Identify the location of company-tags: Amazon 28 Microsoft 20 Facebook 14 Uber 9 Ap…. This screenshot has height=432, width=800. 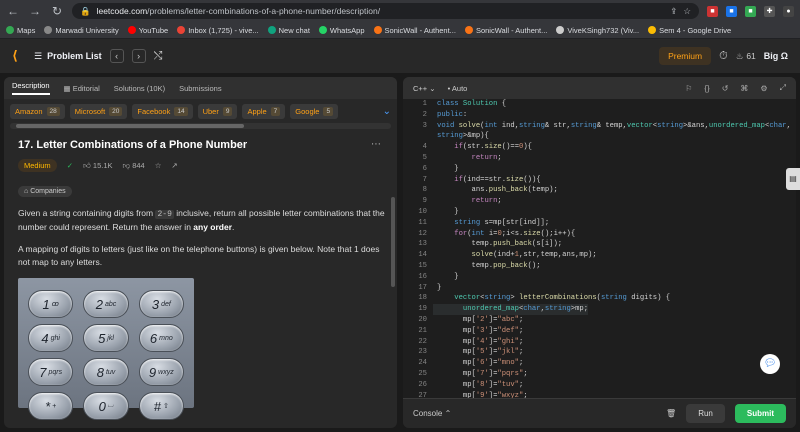
(200, 111).